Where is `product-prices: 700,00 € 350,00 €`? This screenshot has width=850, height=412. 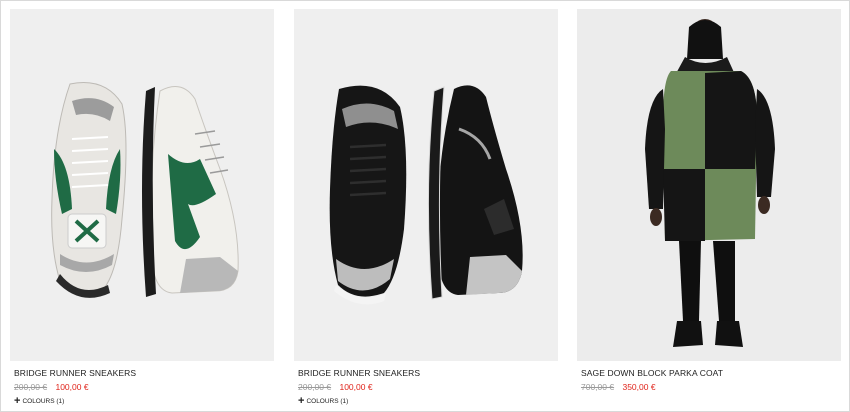
product-prices: 700,00 € 350,00 € is located at coordinates (711, 387).